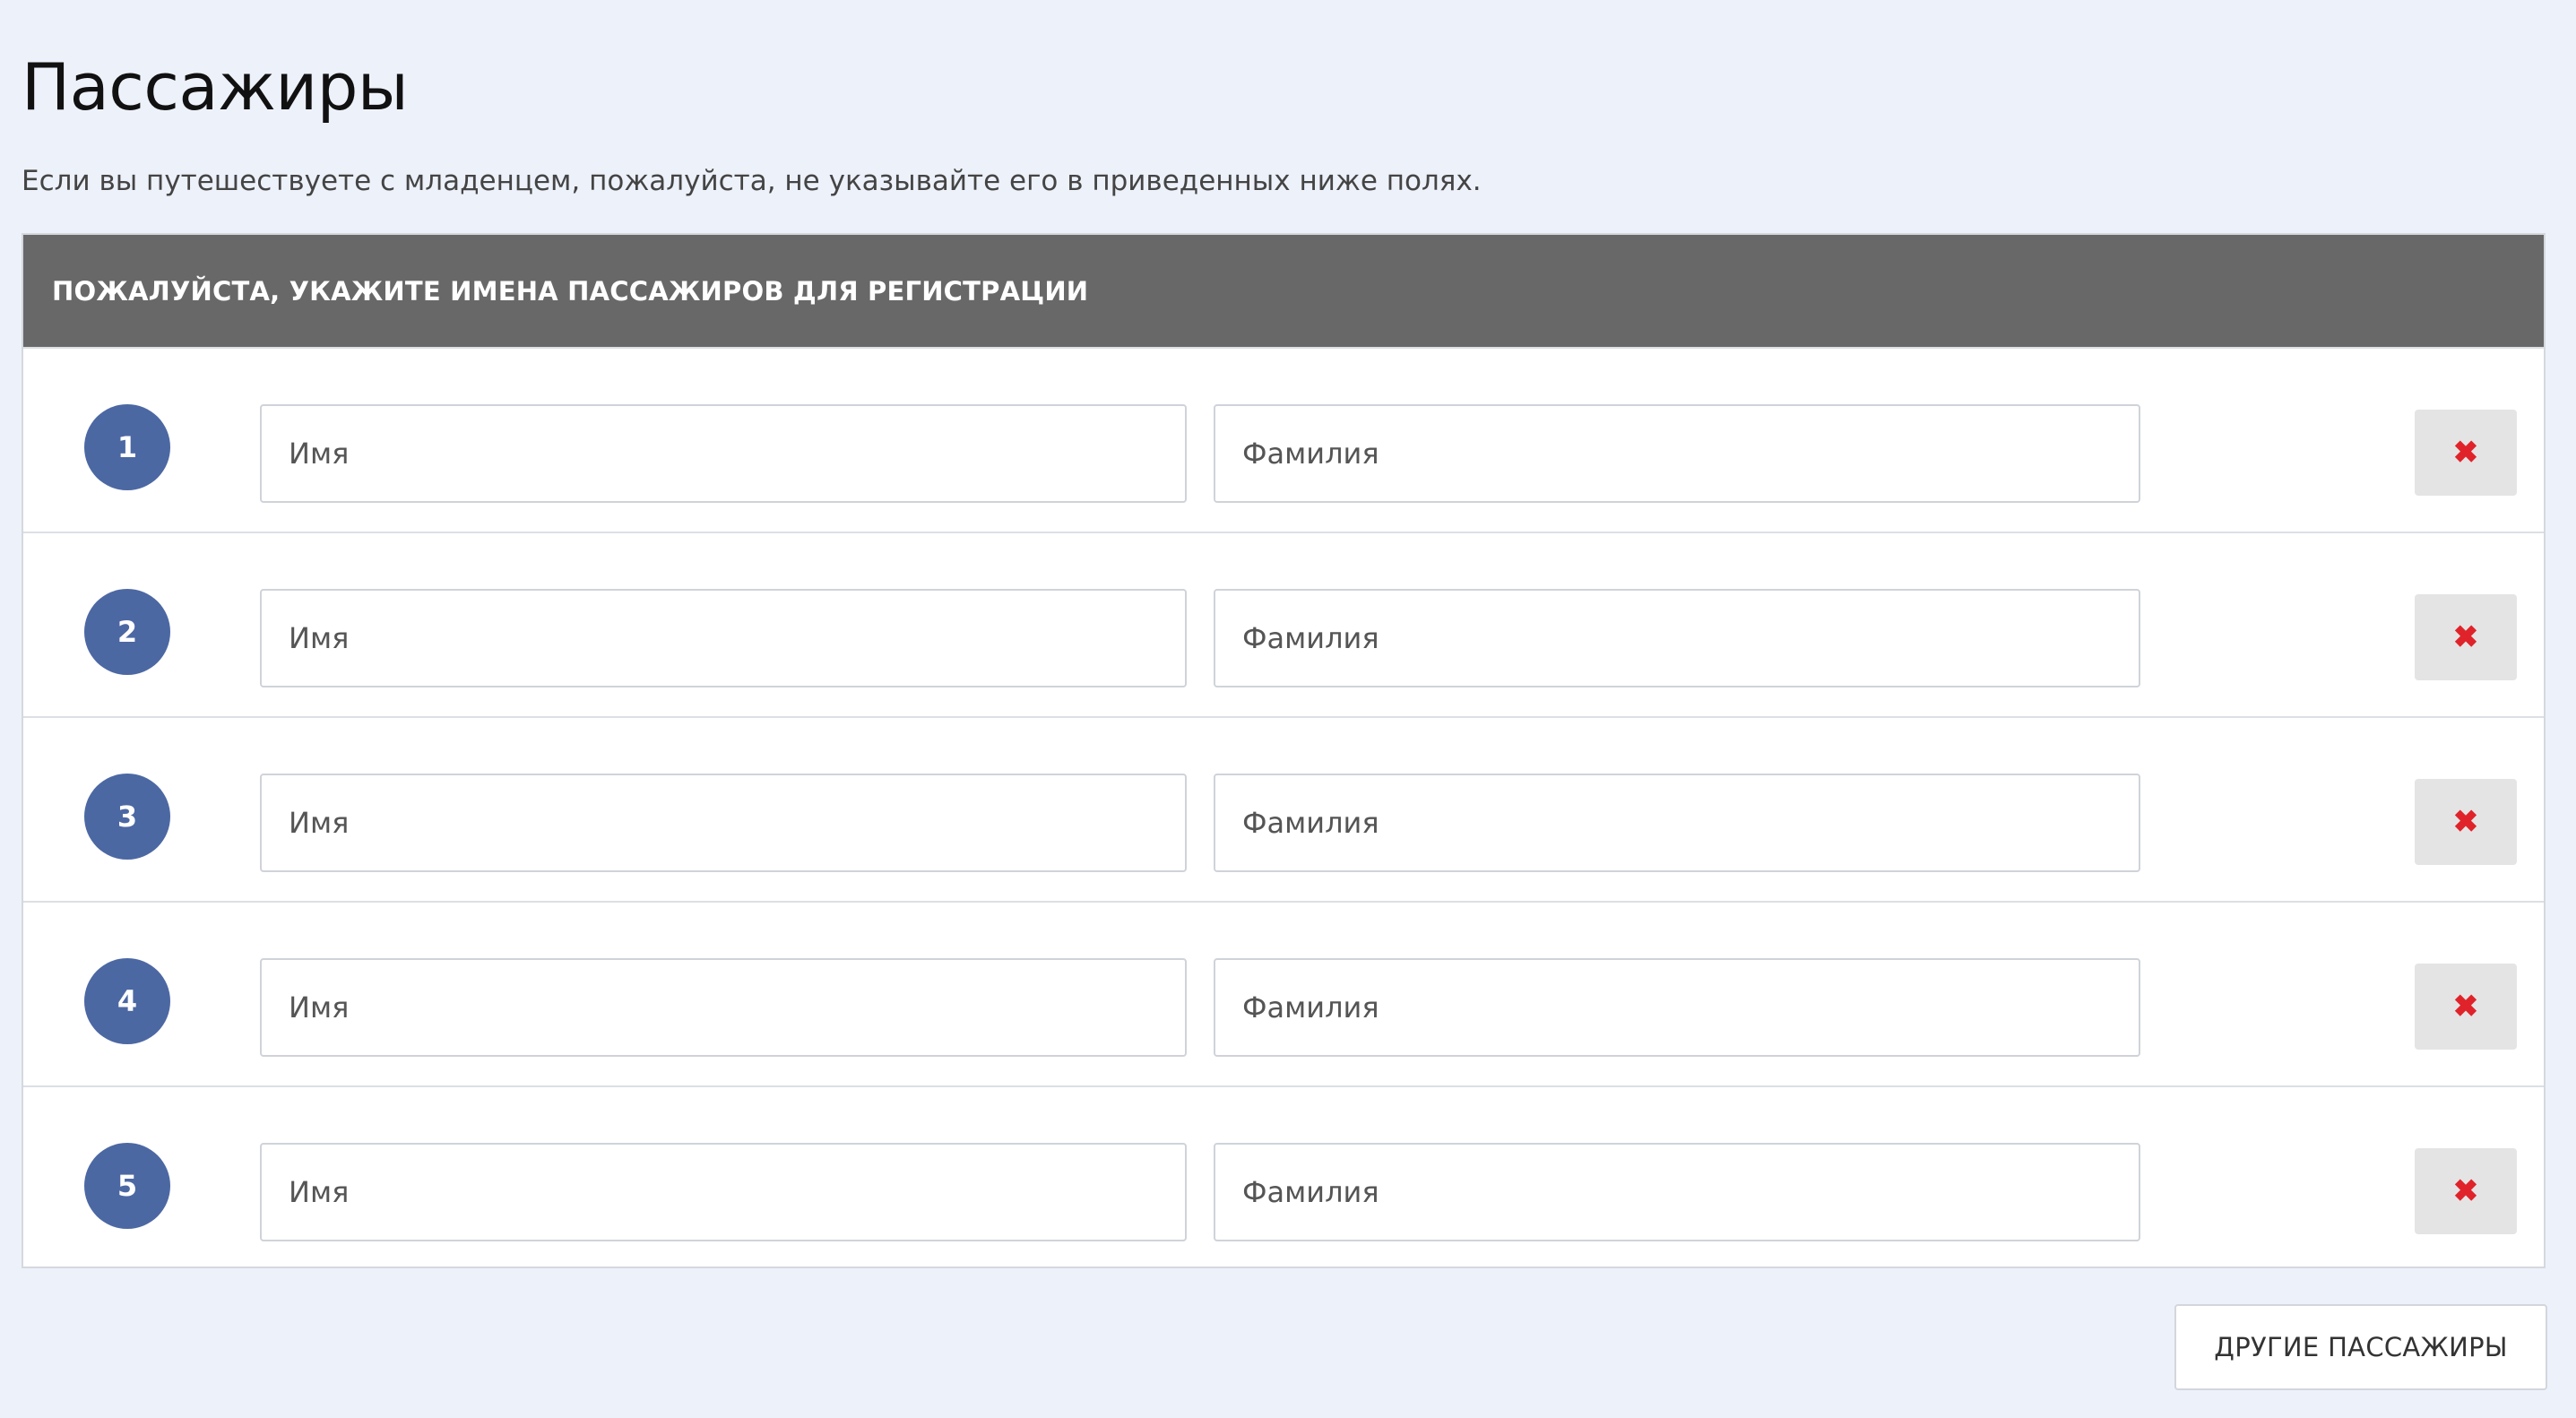 This screenshot has height=1418, width=2576. Describe the element at coordinates (127, 447) in the screenshot. I see `passenger-number-badge: 1` at that location.